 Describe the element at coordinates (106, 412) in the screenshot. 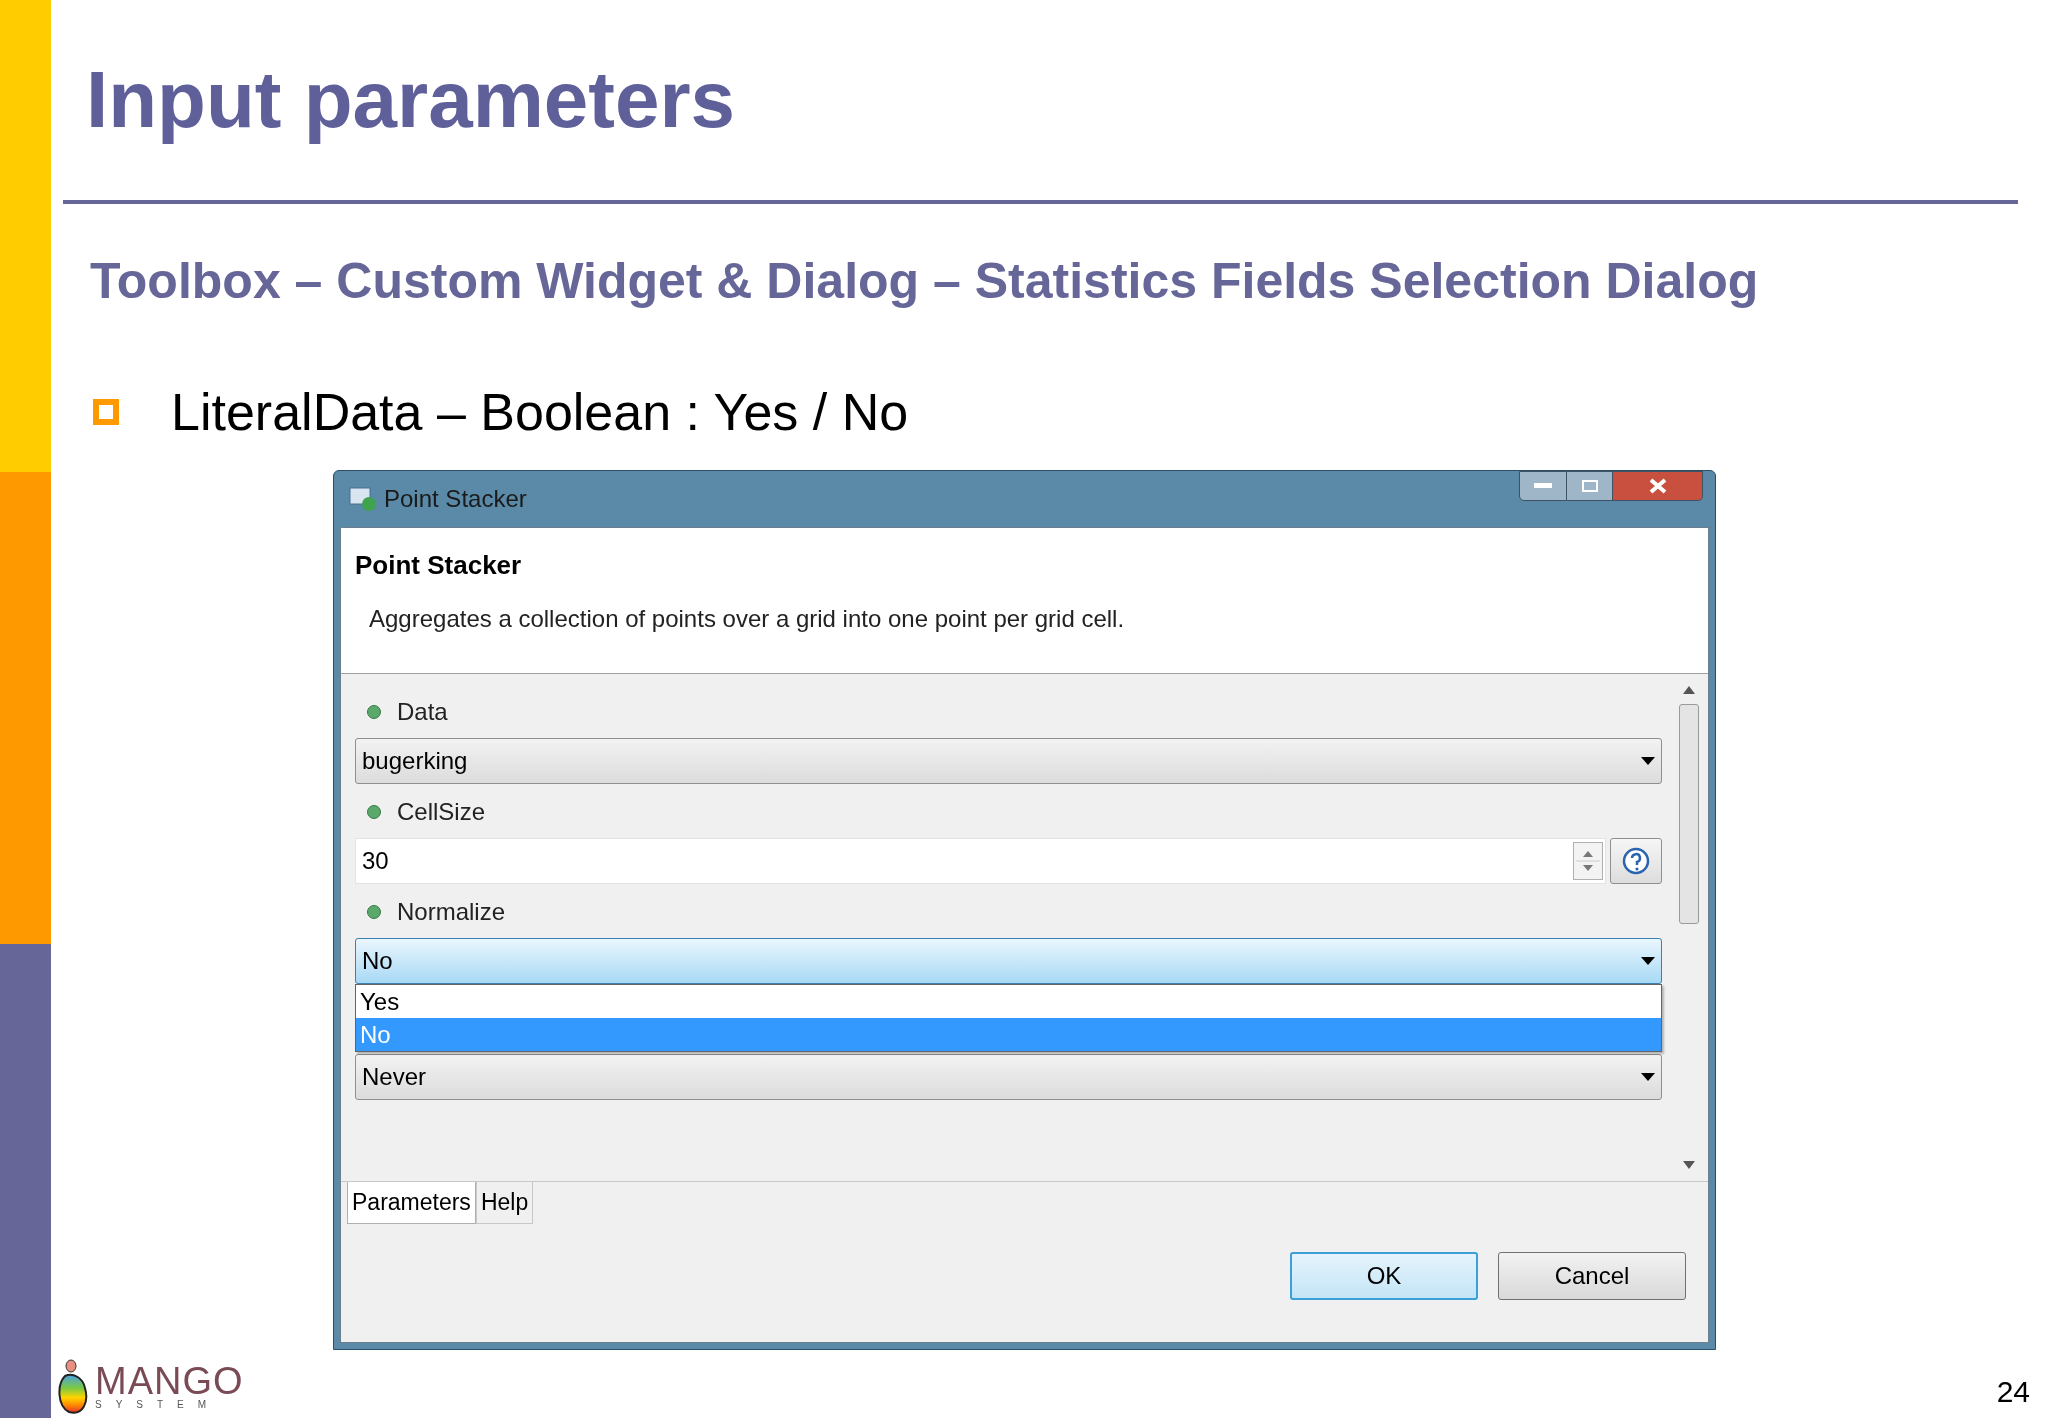

I see `bullet-icon` at that location.